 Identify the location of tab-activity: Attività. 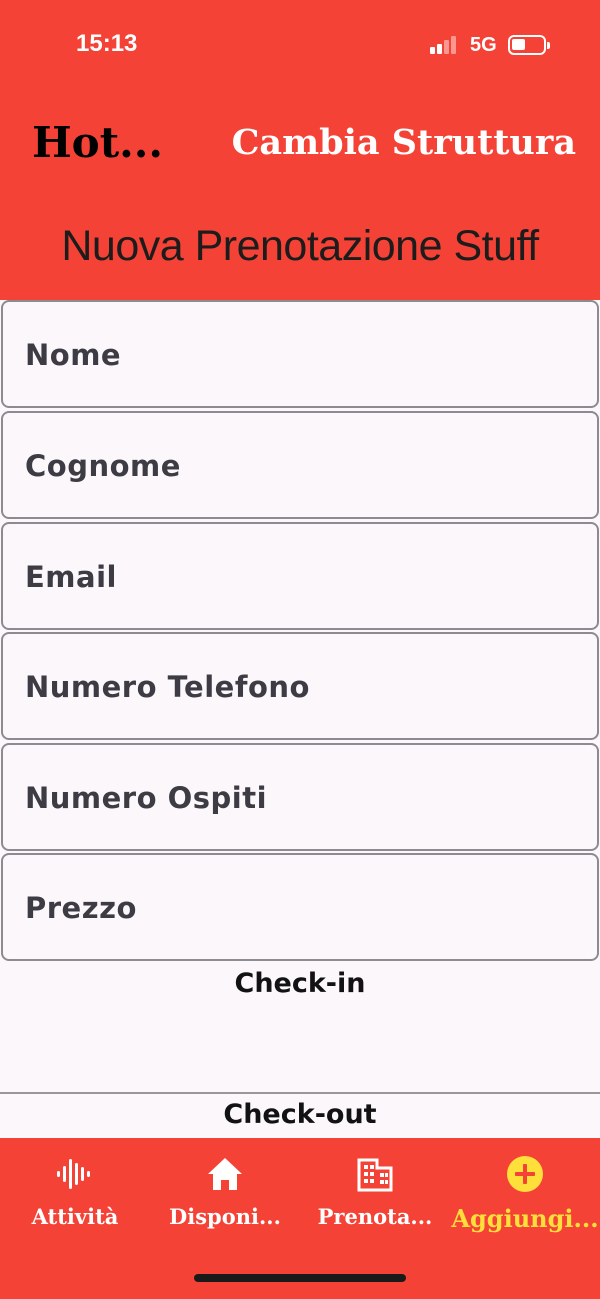
(75, 1193).